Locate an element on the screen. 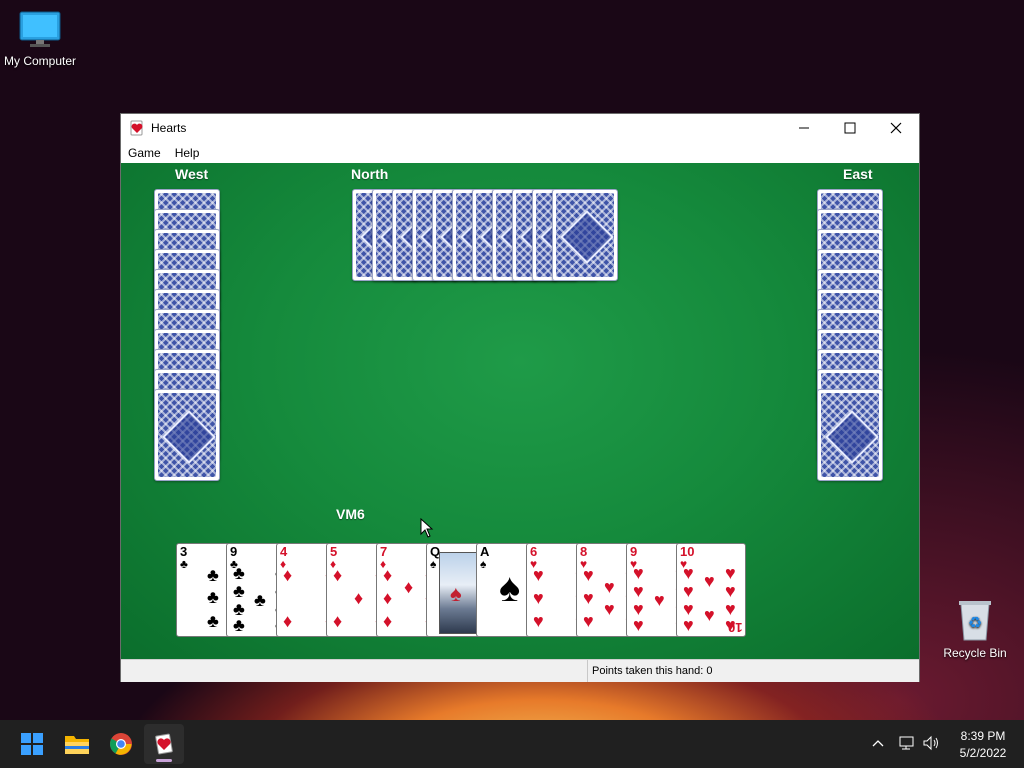 This screenshot has height=768, width=1024. title-bar: Hearts is located at coordinates (520, 128).